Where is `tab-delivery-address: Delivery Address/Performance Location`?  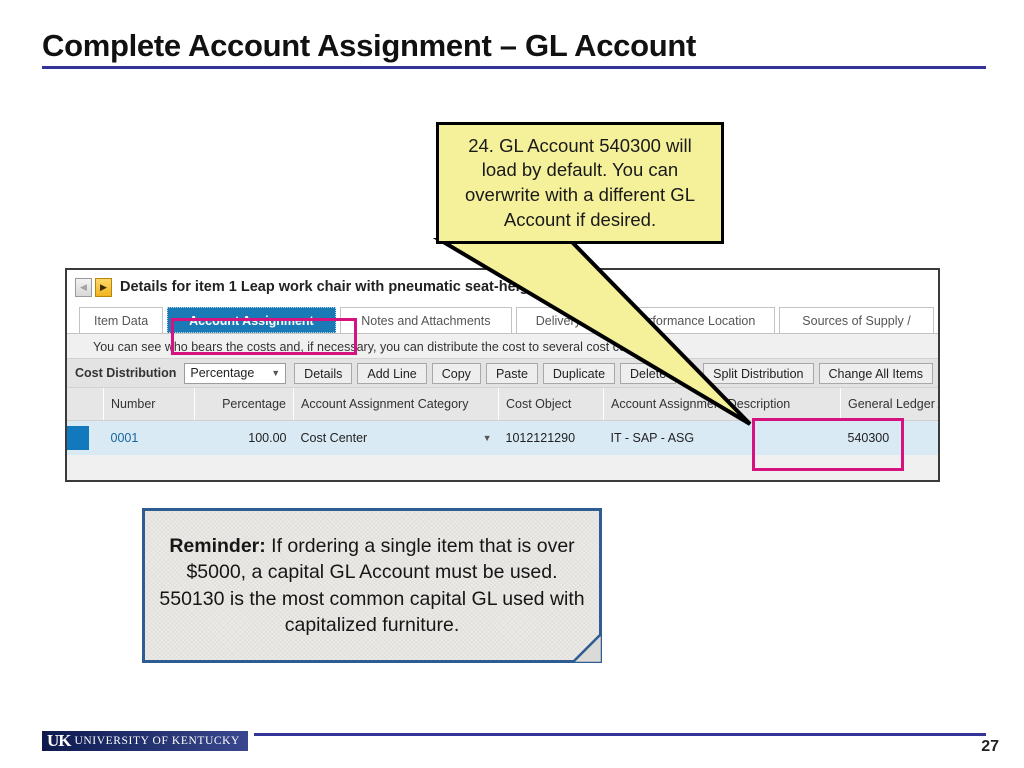 tab-delivery-address: Delivery Address/Performance Location is located at coordinates (645, 320).